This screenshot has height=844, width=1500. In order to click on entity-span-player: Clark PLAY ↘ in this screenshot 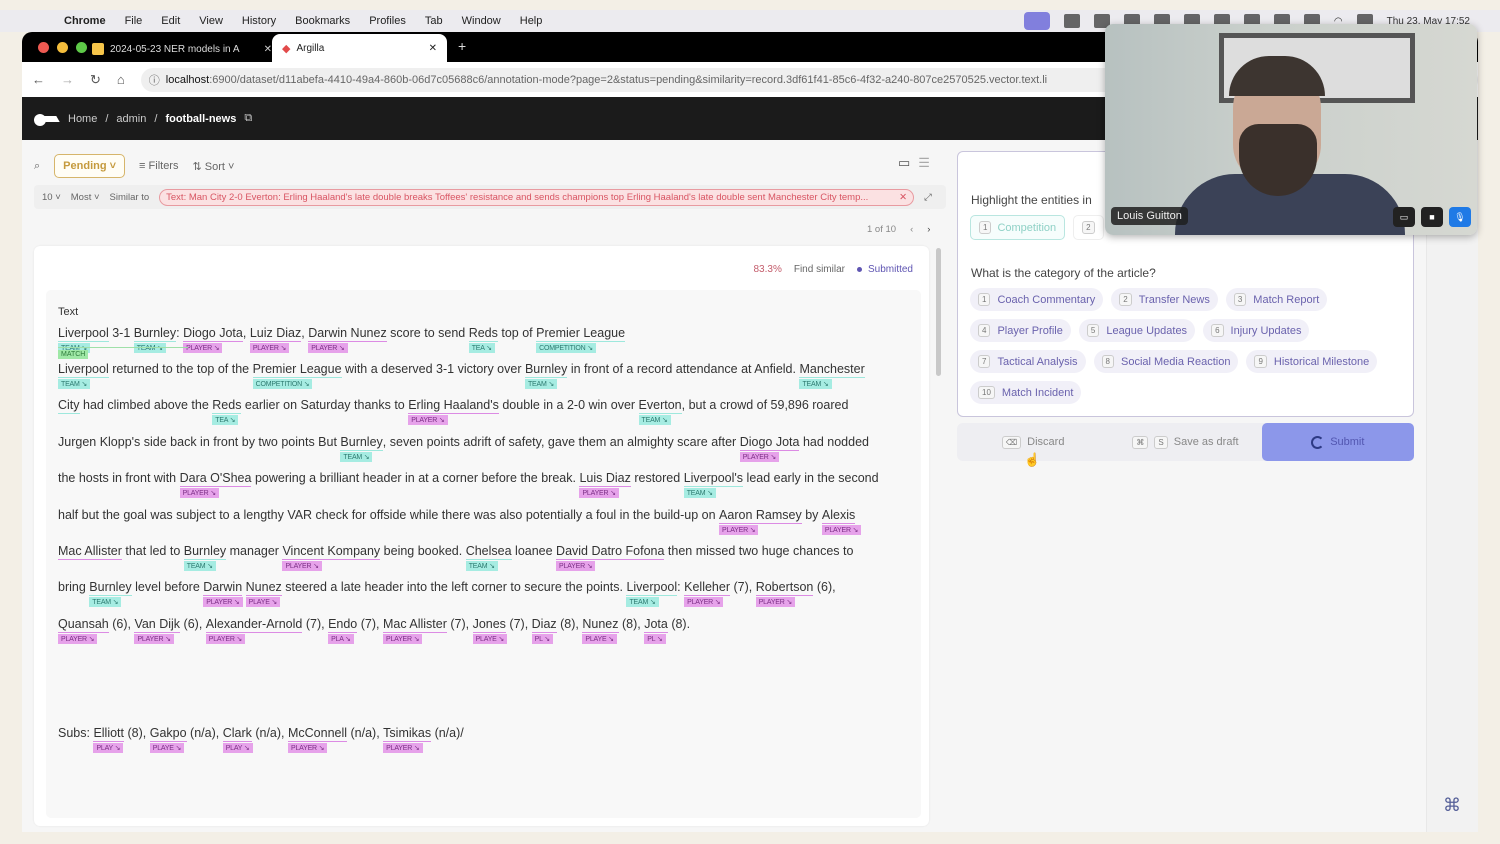, I will do `click(237, 739)`.